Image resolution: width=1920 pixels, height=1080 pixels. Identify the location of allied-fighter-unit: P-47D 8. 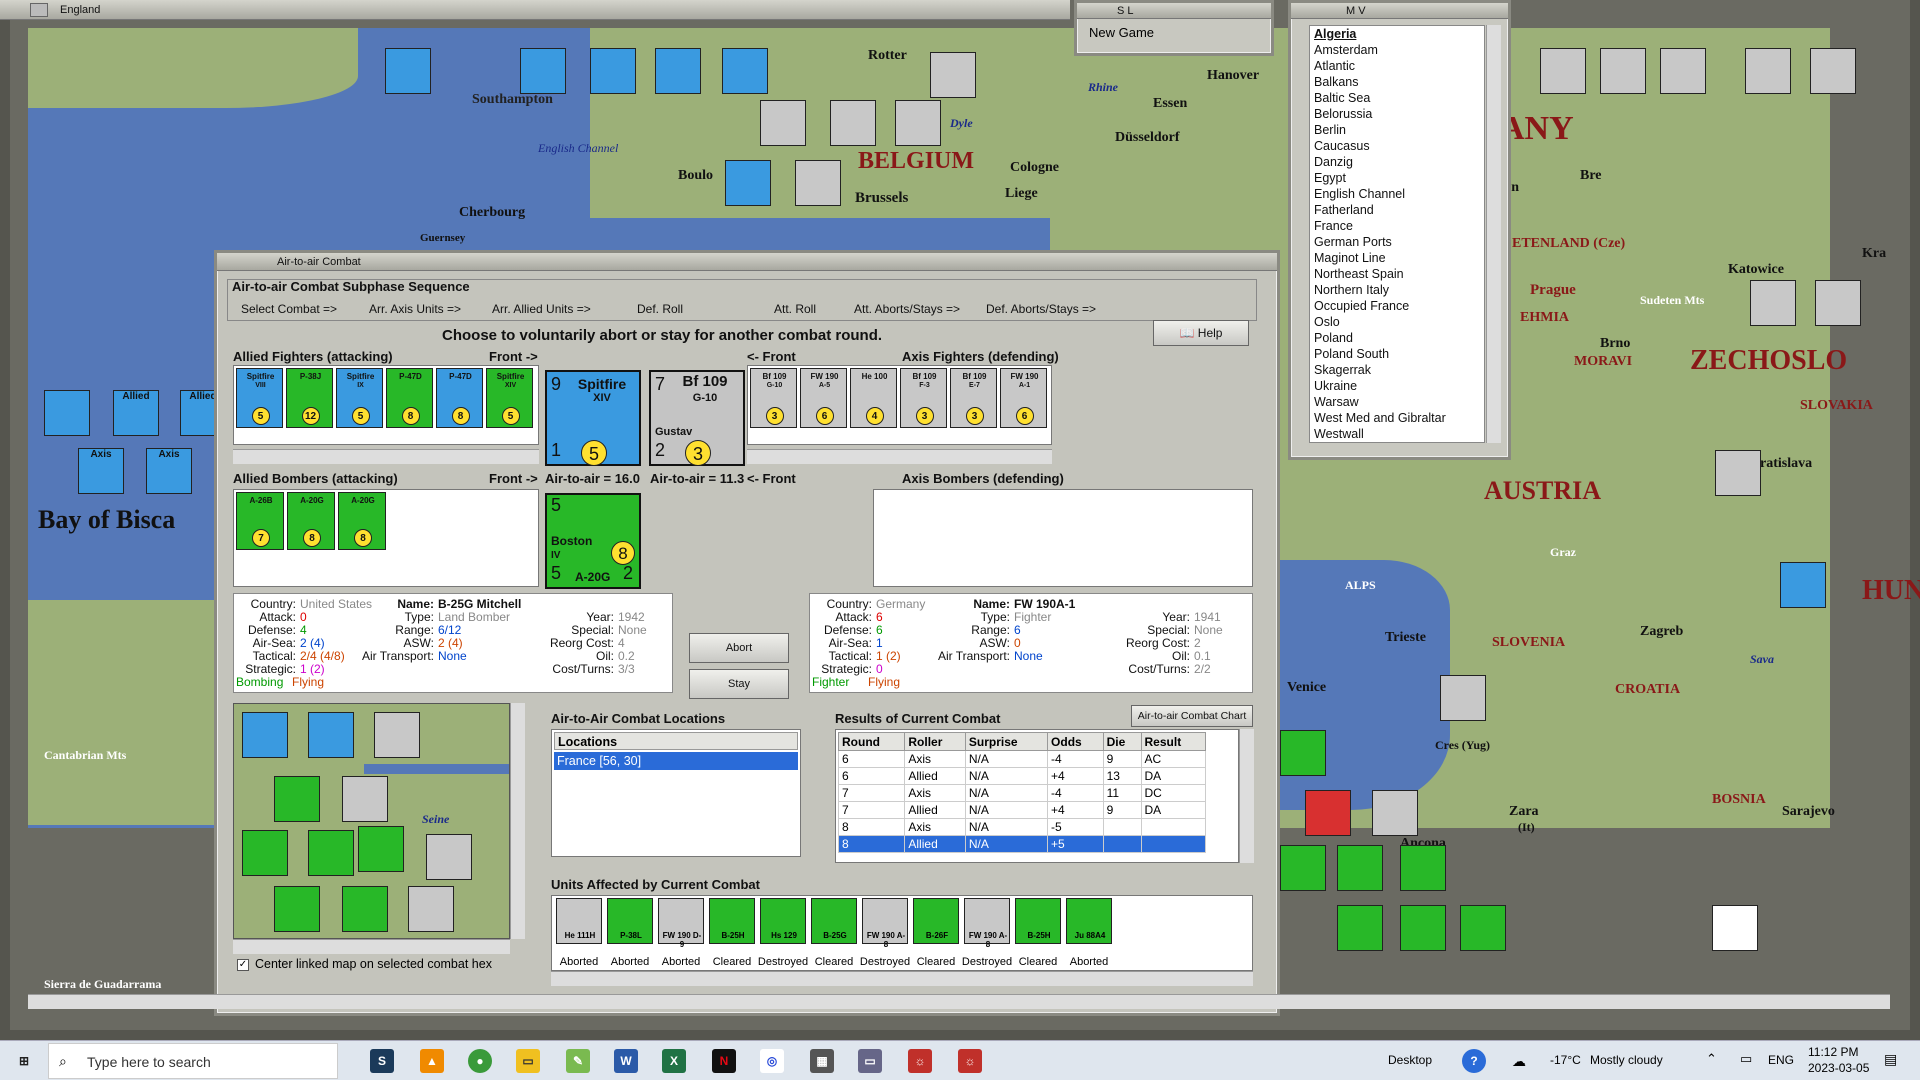
(409, 398).